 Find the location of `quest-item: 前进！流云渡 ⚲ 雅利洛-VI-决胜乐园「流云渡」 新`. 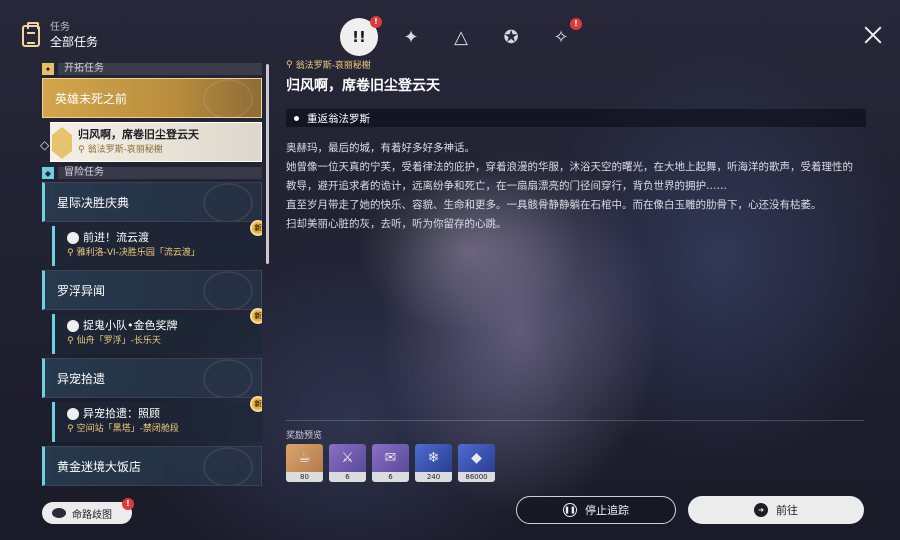

quest-item: 前进！流云渡 ⚲ 雅利洛-VI-决胜乐园「流云渡」 新 is located at coordinates (157, 243).